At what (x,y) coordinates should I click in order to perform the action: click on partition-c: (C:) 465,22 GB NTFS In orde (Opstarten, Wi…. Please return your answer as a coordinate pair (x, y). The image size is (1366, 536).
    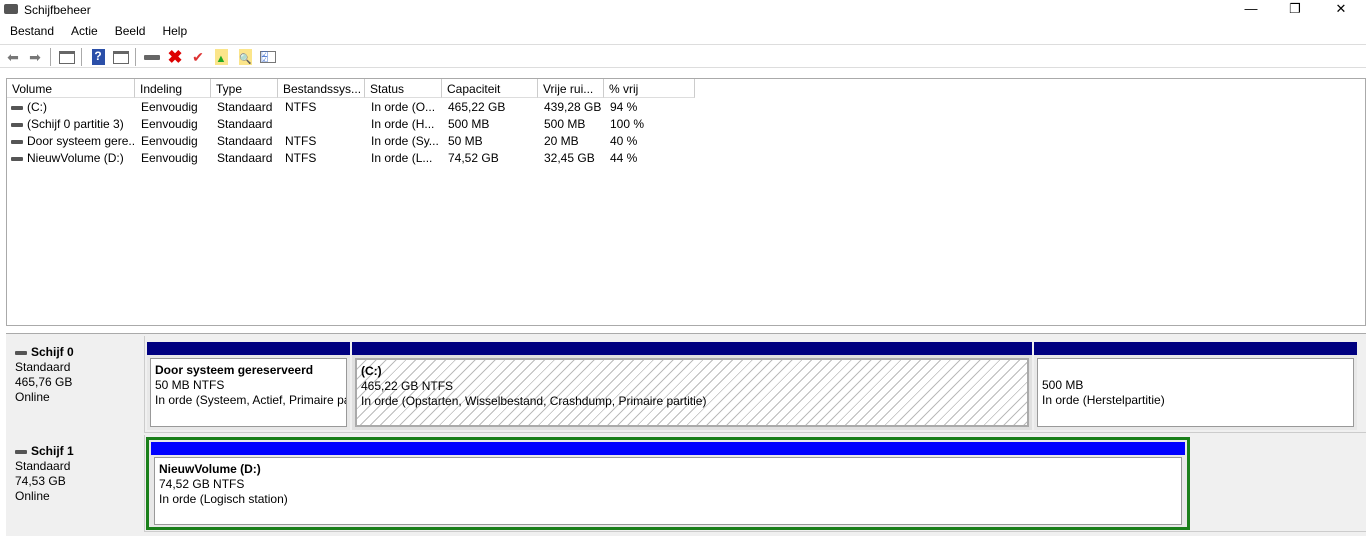
    Looking at the image, I should click on (692, 386).